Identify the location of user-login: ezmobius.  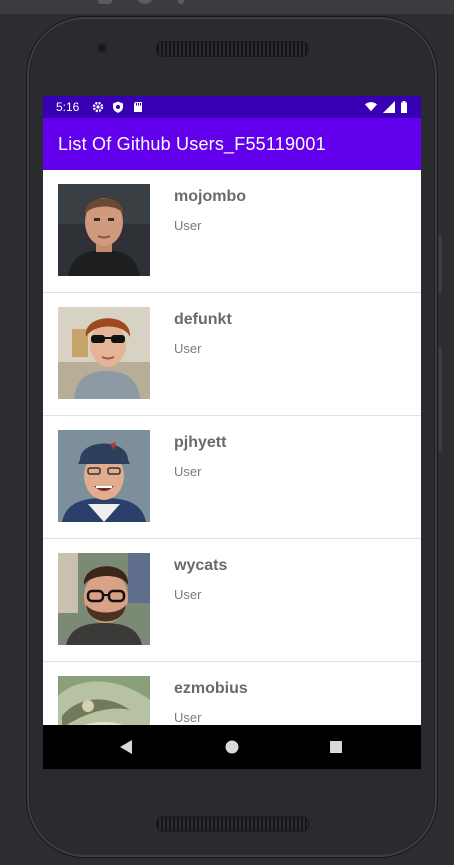
(211, 688).